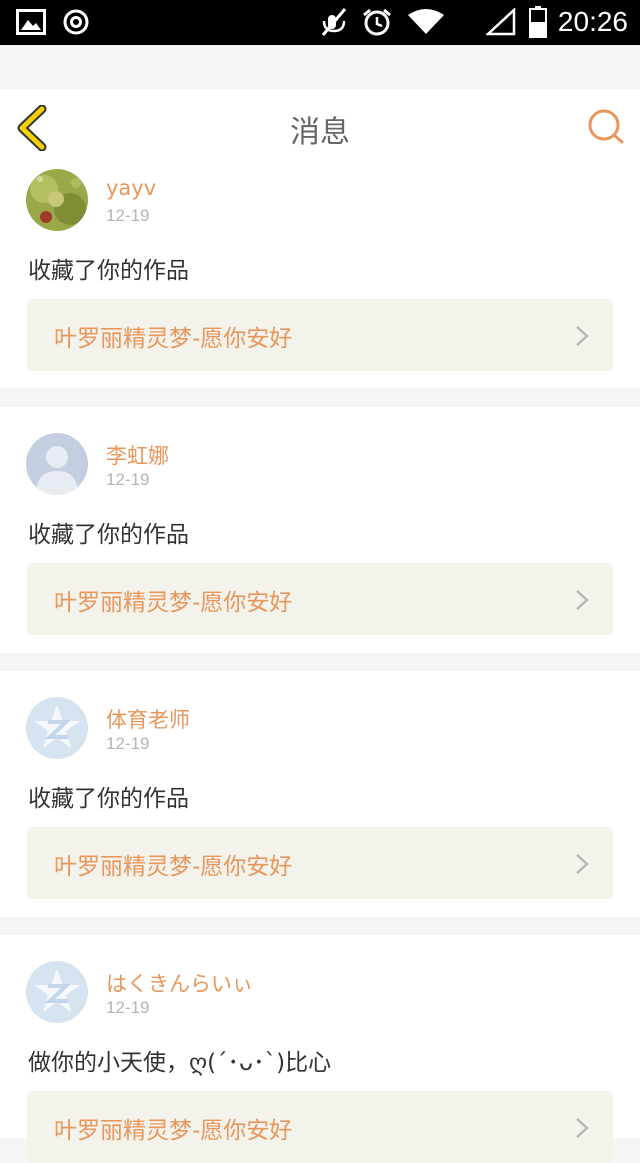 This screenshot has width=640, height=1163. What do you see at coordinates (334, 22) in the screenshot?
I see `mute-icon` at bounding box center [334, 22].